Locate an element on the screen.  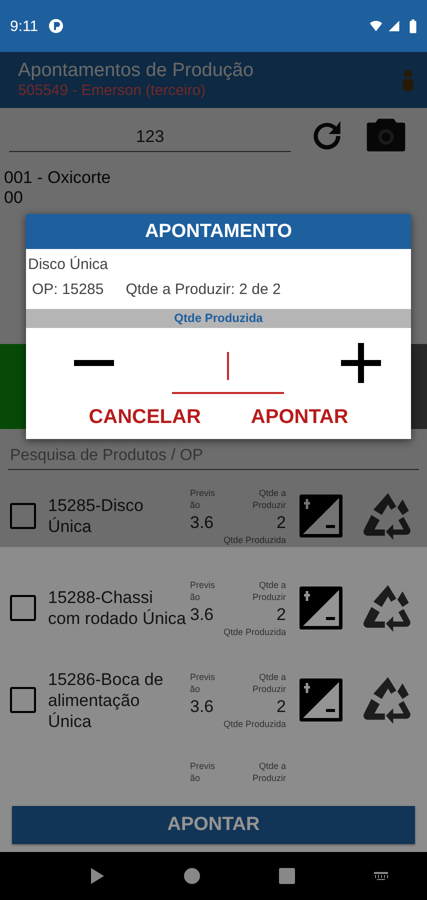
recents-icon is located at coordinates (287, 876).